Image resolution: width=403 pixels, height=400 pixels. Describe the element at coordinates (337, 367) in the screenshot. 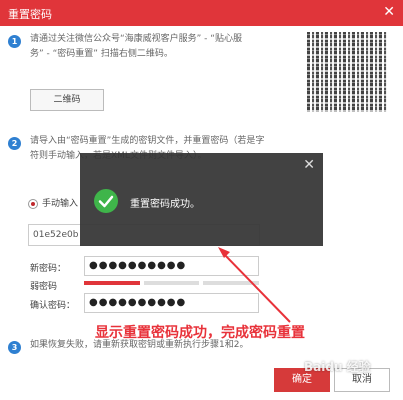

I see `watermark-logo: Baidu 经验` at that location.